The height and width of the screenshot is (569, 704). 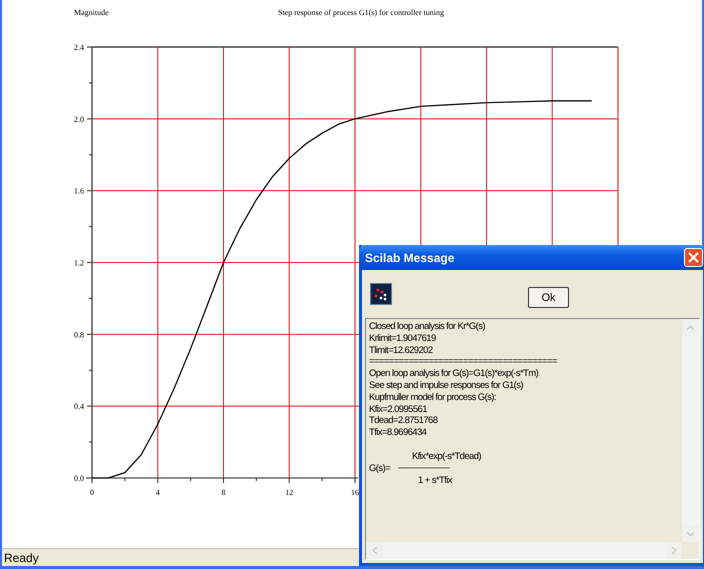 What do you see at coordinates (224, 492) in the screenshot?
I see `x-tick-label: 8` at bounding box center [224, 492].